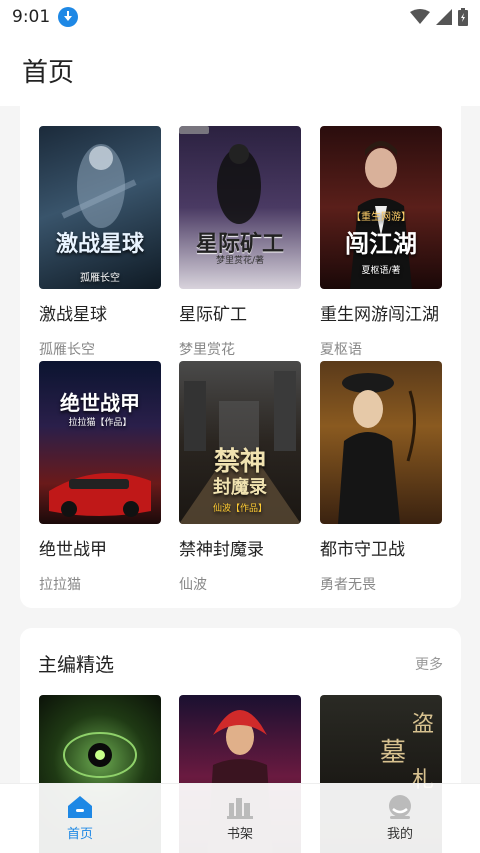  What do you see at coordinates (444, 17) in the screenshot?
I see `signal-icon` at bounding box center [444, 17].